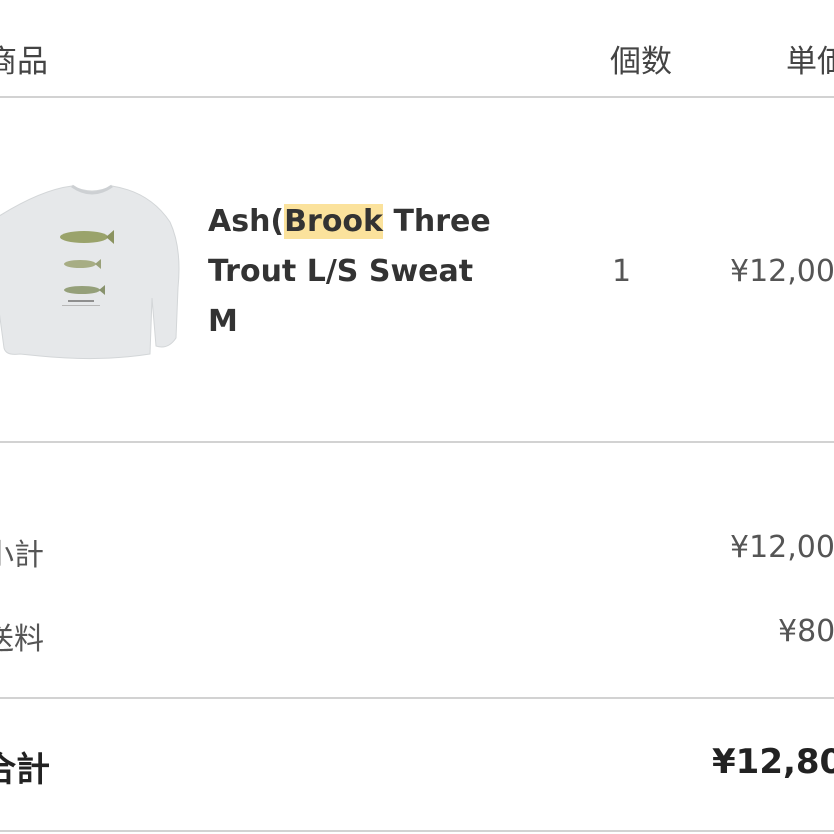 Image resolution: width=834 pixels, height=834 pixels. Describe the element at coordinates (333, 221) in the screenshot. I see `highlighted-text: Brook` at that location.